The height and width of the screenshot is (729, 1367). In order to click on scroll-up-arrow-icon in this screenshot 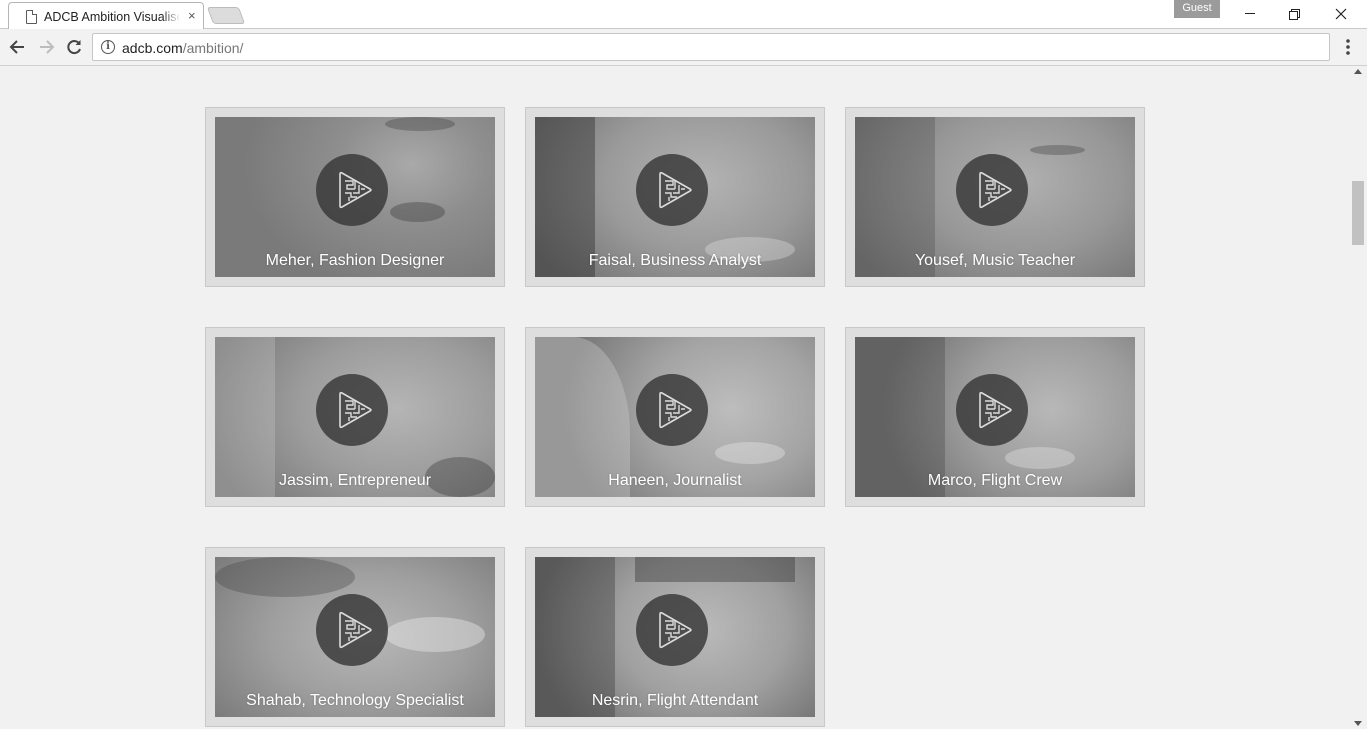, I will do `click(1358, 71)`.